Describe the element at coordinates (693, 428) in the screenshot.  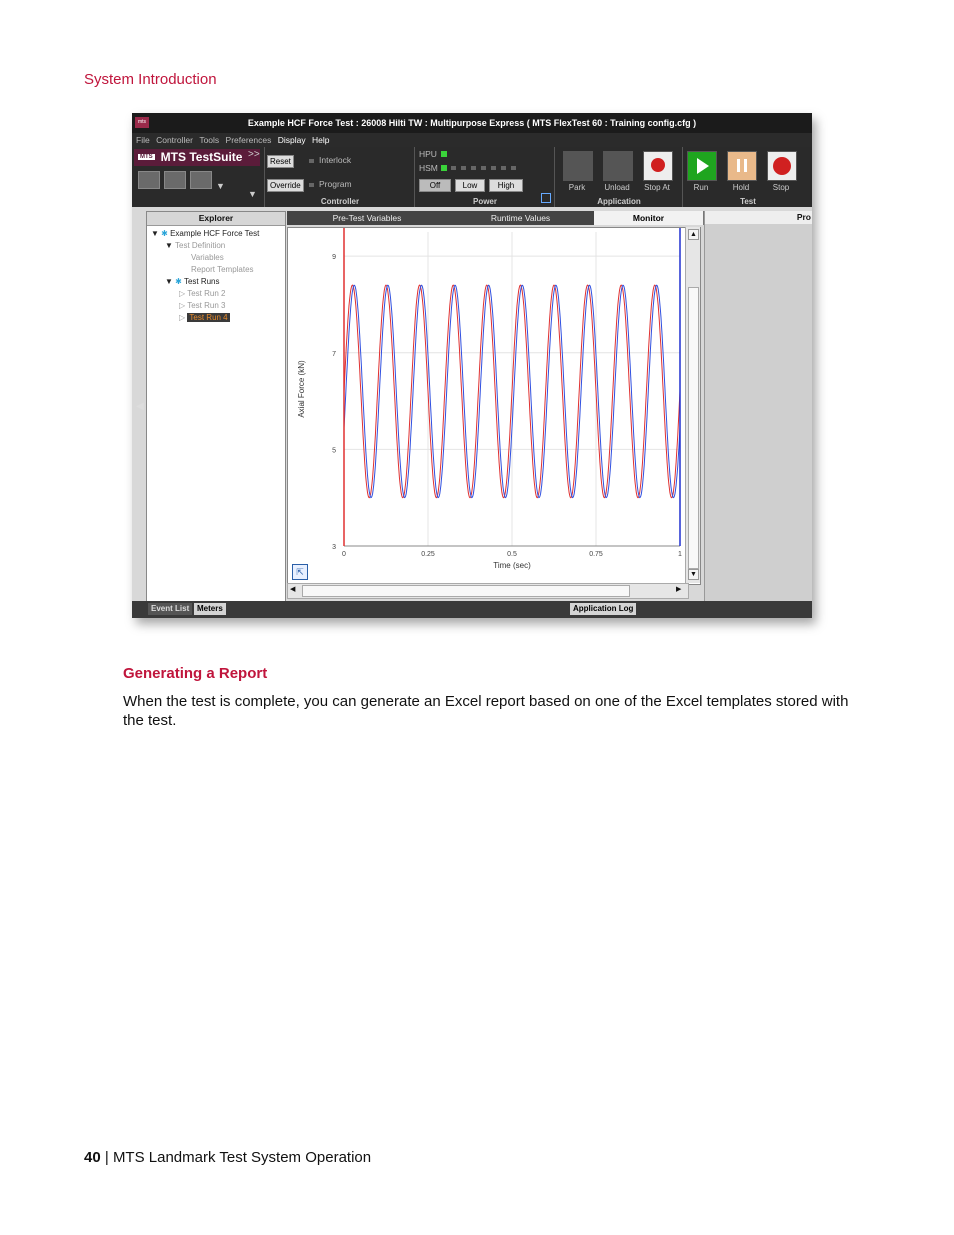
I see `vertical-scroll-thumb` at that location.